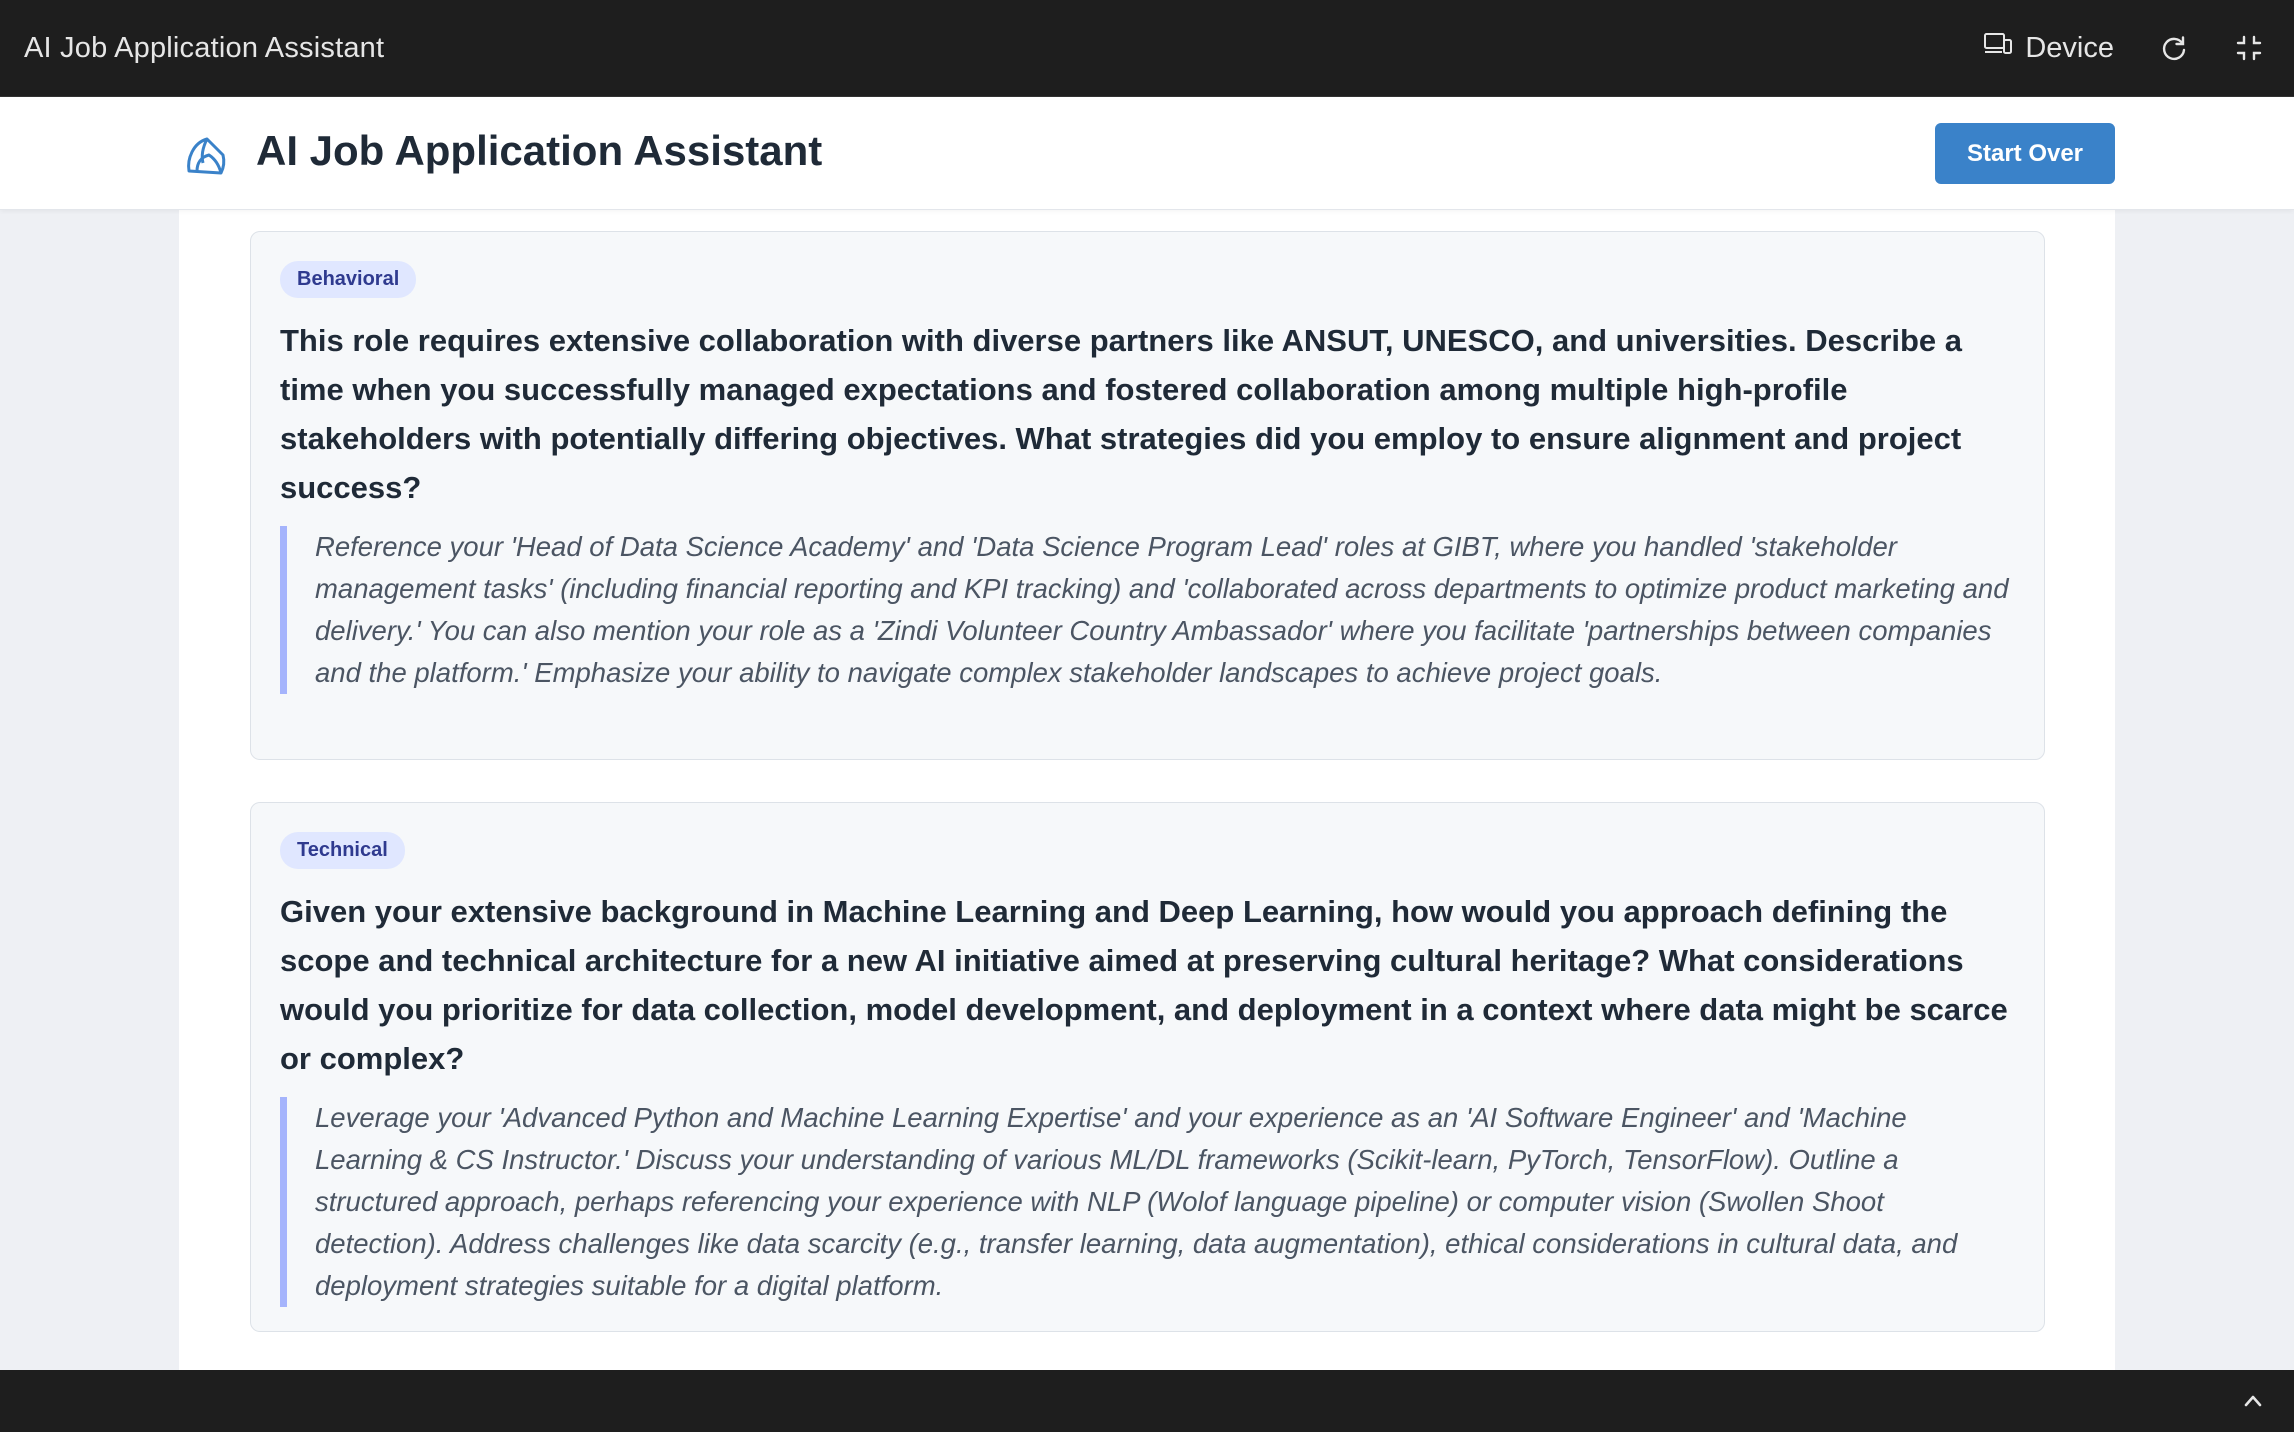 The height and width of the screenshot is (1432, 2294). What do you see at coordinates (1147, 48) in the screenshot?
I see `window-titlebar: AI Job Application Assistant Device` at bounding box center [1147, 48].